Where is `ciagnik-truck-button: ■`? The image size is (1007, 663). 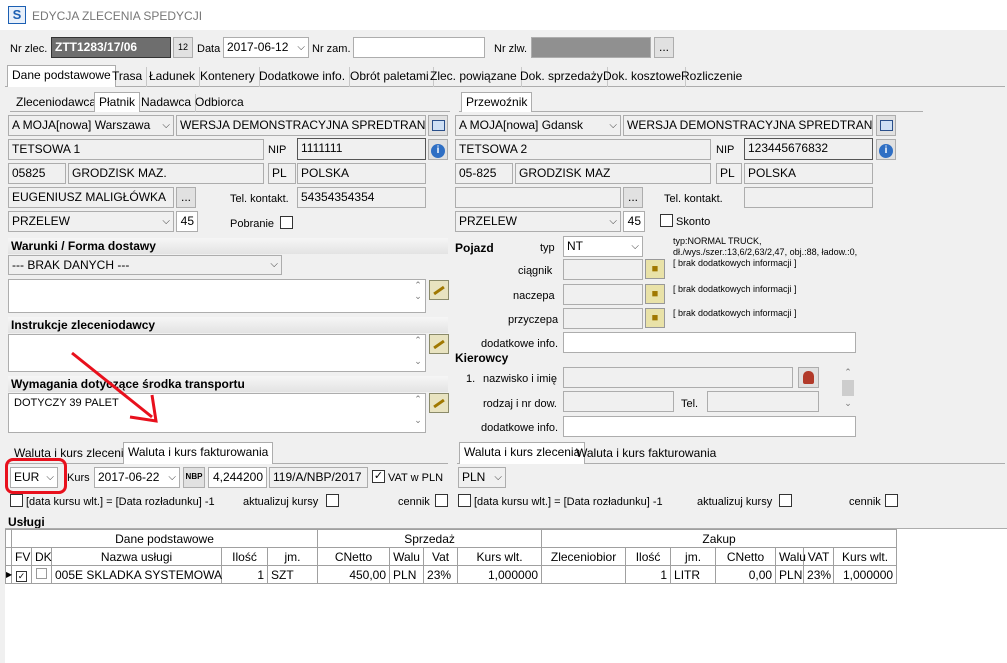
ciagnik-truck-button: ■ is located at coordinates (655, 269).